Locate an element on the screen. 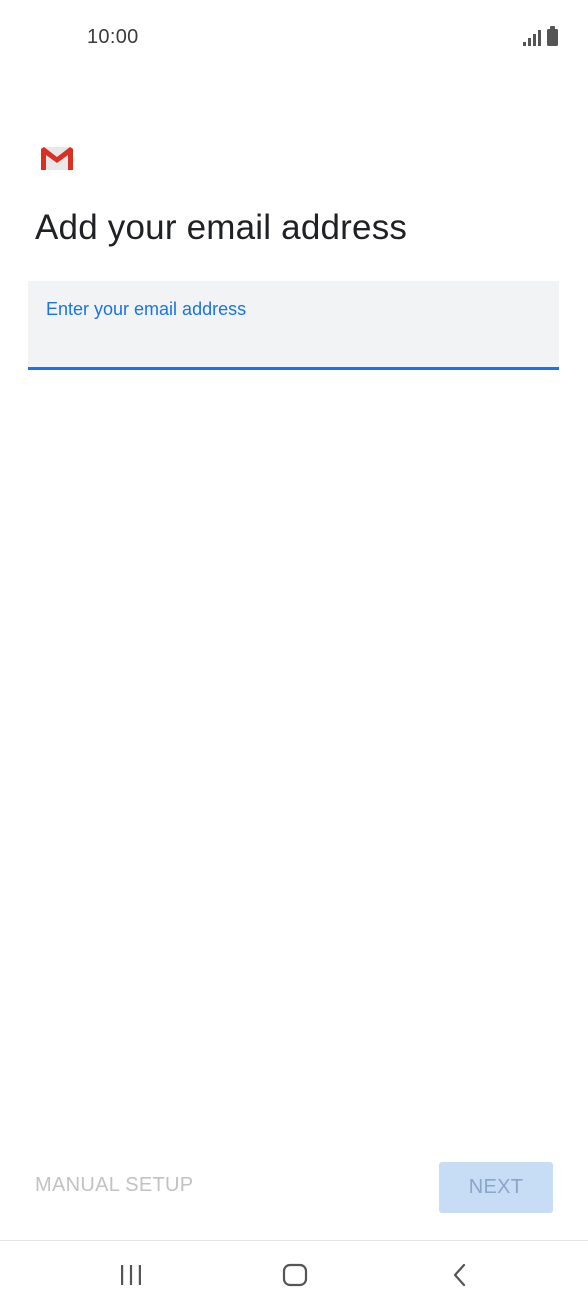 This screenshot has width=588, height=1309. email-field-label: Enter your email address is located at coordinates (146, 309).